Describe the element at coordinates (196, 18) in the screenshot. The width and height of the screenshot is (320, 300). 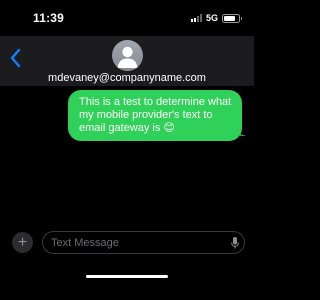
I see `cellular-signal-icon` at that location.